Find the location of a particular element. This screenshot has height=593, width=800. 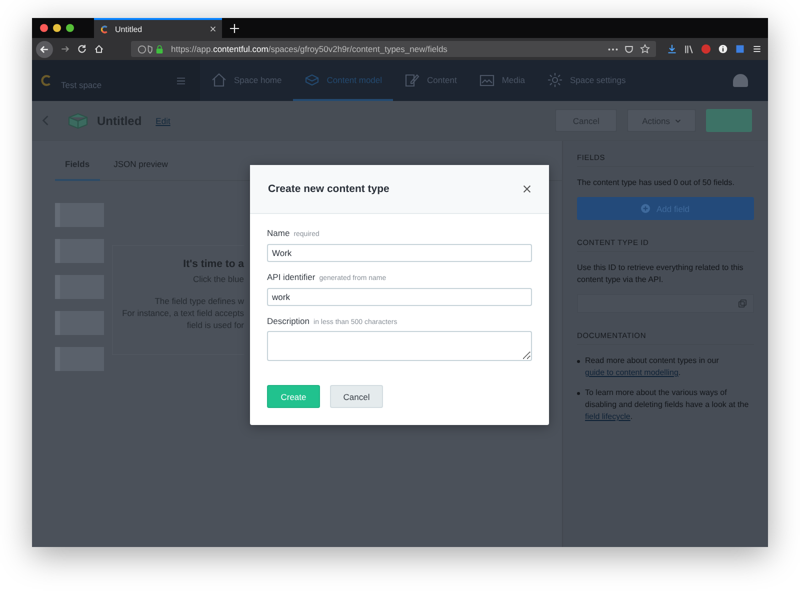

close-icon is located at coordinates (527, 189).